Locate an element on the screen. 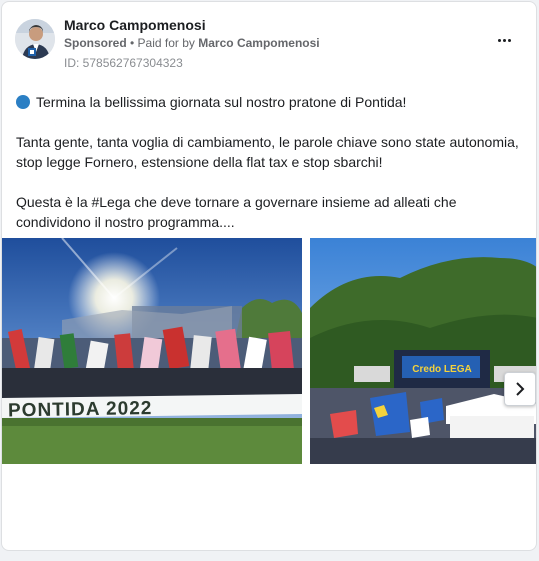  ad-id: ID: 578562767304323 is located at coordinates (123, 63).